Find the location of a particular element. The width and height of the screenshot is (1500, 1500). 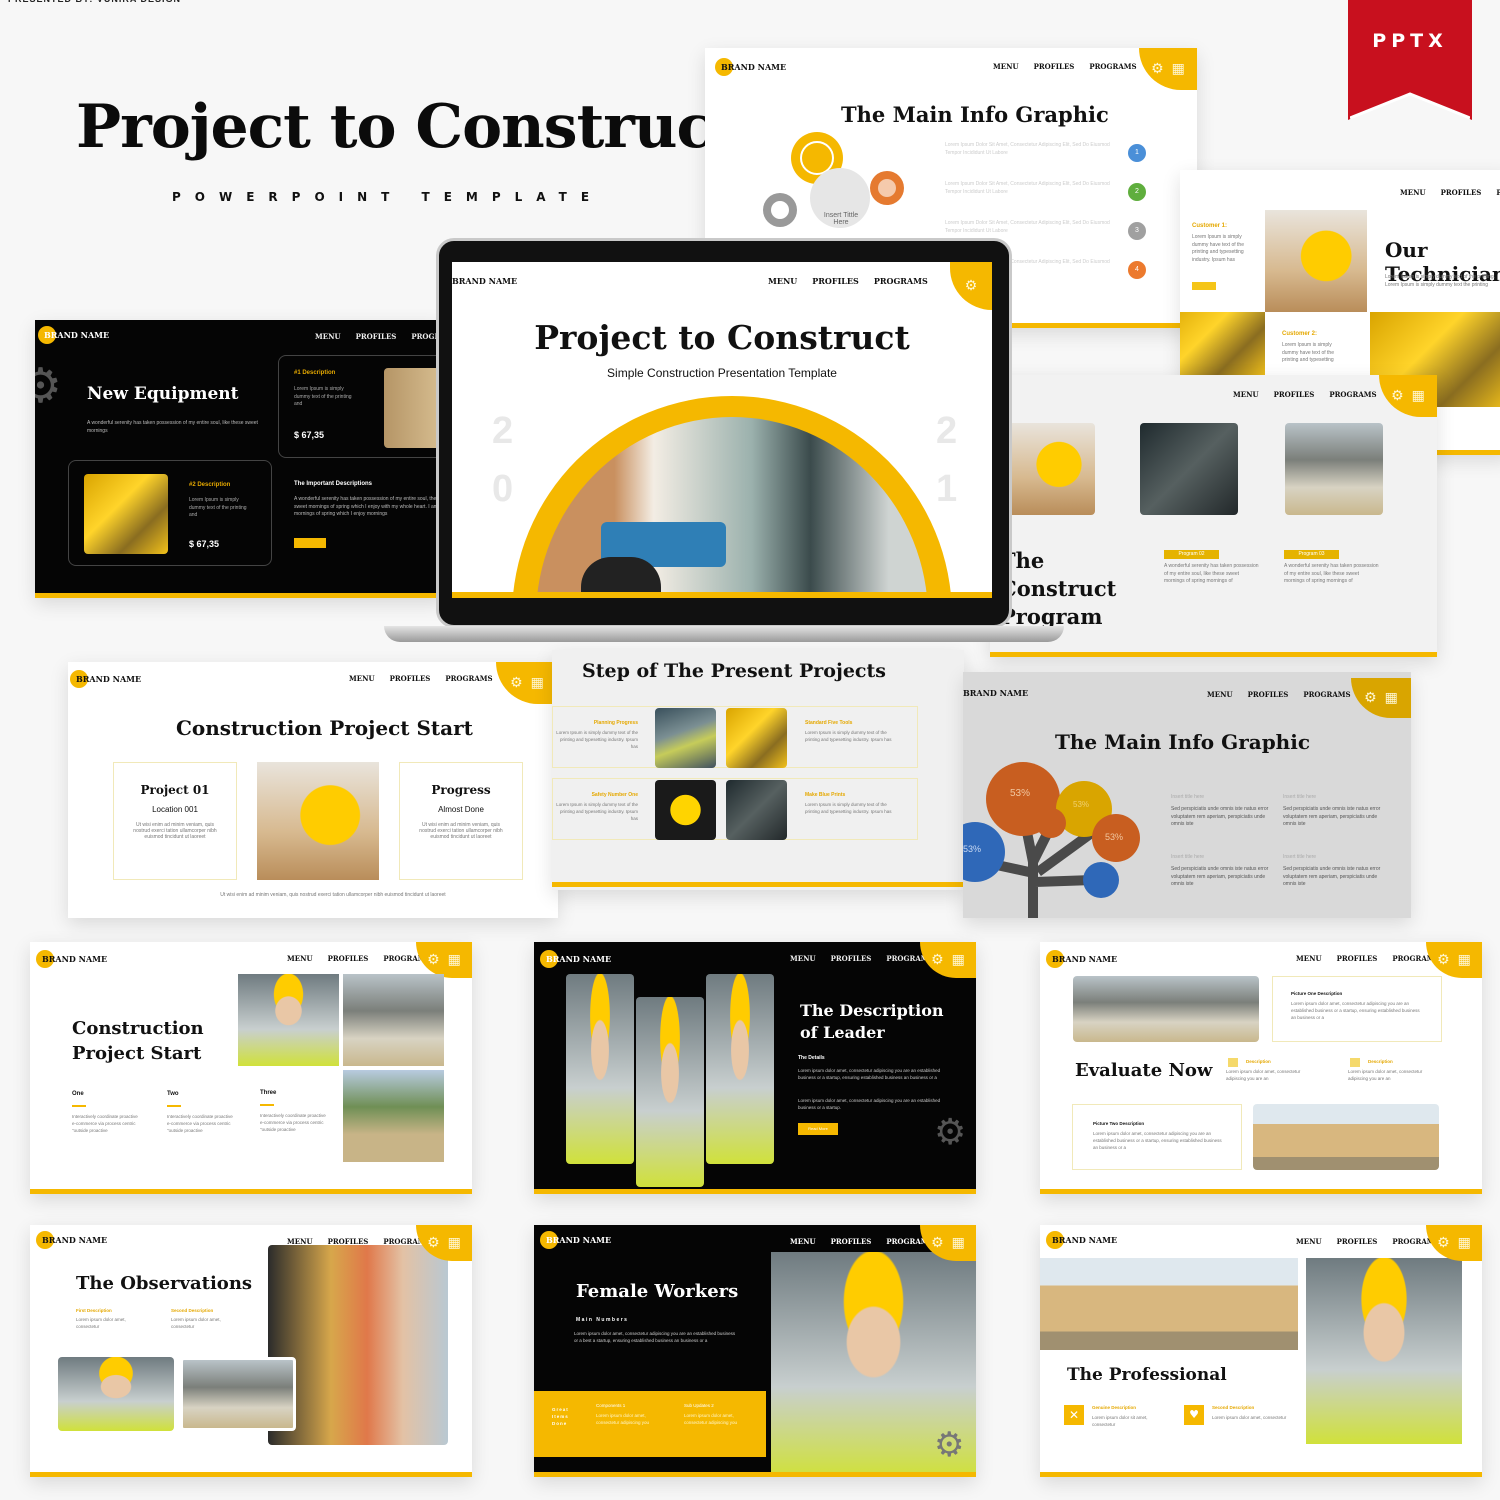

accent-bar is located at coordinates (758, 884).